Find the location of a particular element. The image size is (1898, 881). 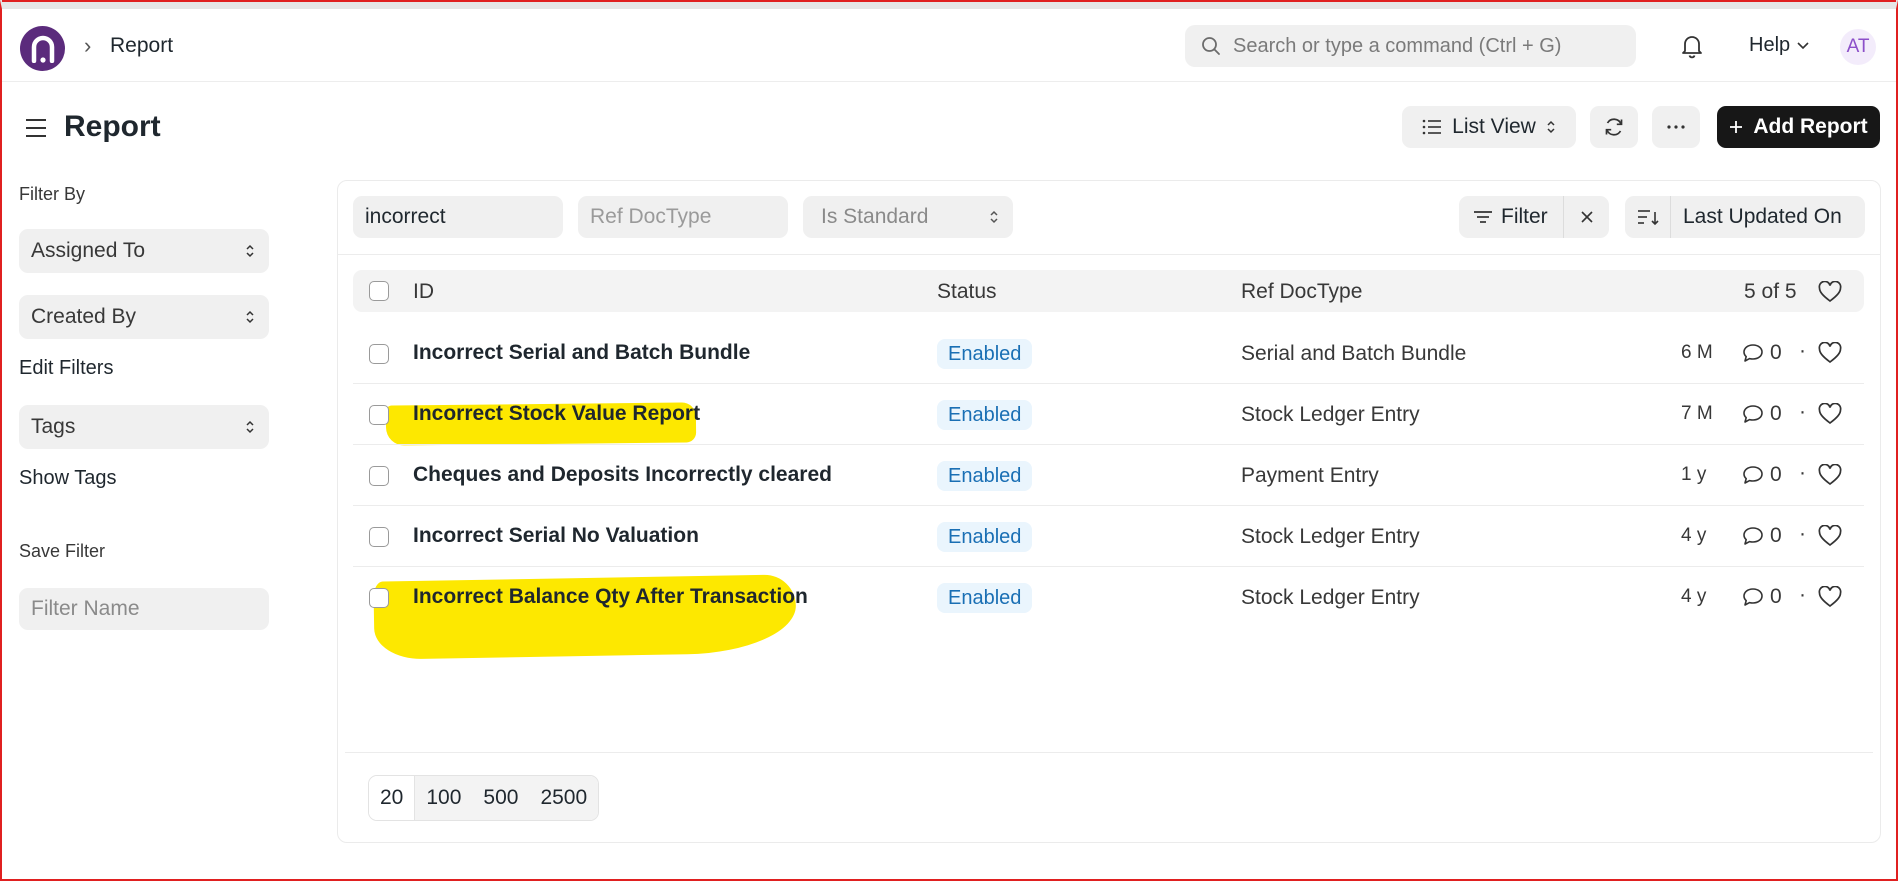

row-title: Incorrect Serial and Batch Bundle is located at coordinates (581, 353).